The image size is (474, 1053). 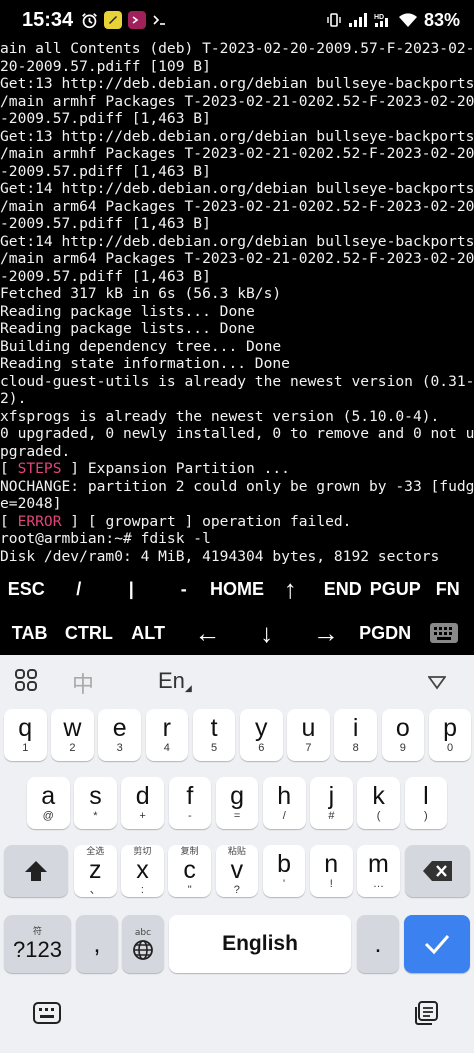 I want to click on key-secondary-label: 7, so click(x=308, y=748).